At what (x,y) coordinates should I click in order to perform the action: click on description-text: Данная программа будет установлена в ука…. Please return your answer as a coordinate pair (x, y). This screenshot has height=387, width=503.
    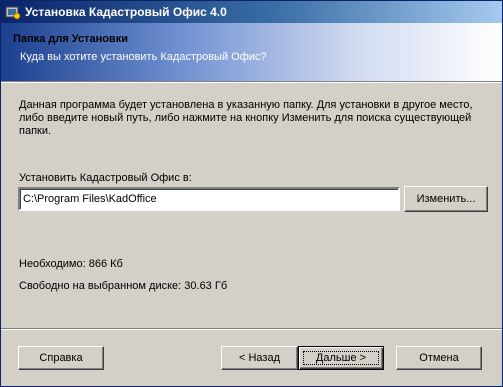
    Looking at the image, I should click on (246, 118).